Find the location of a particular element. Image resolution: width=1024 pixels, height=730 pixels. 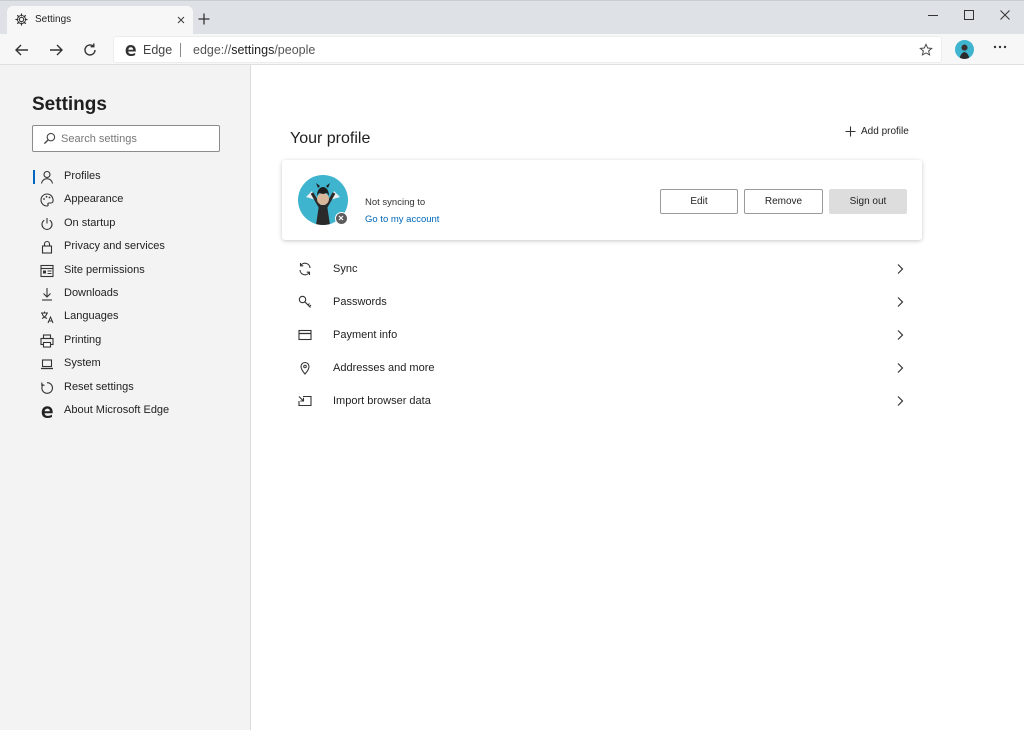

sidebar-item-printing: Printing is located at coordinates (125, 340).